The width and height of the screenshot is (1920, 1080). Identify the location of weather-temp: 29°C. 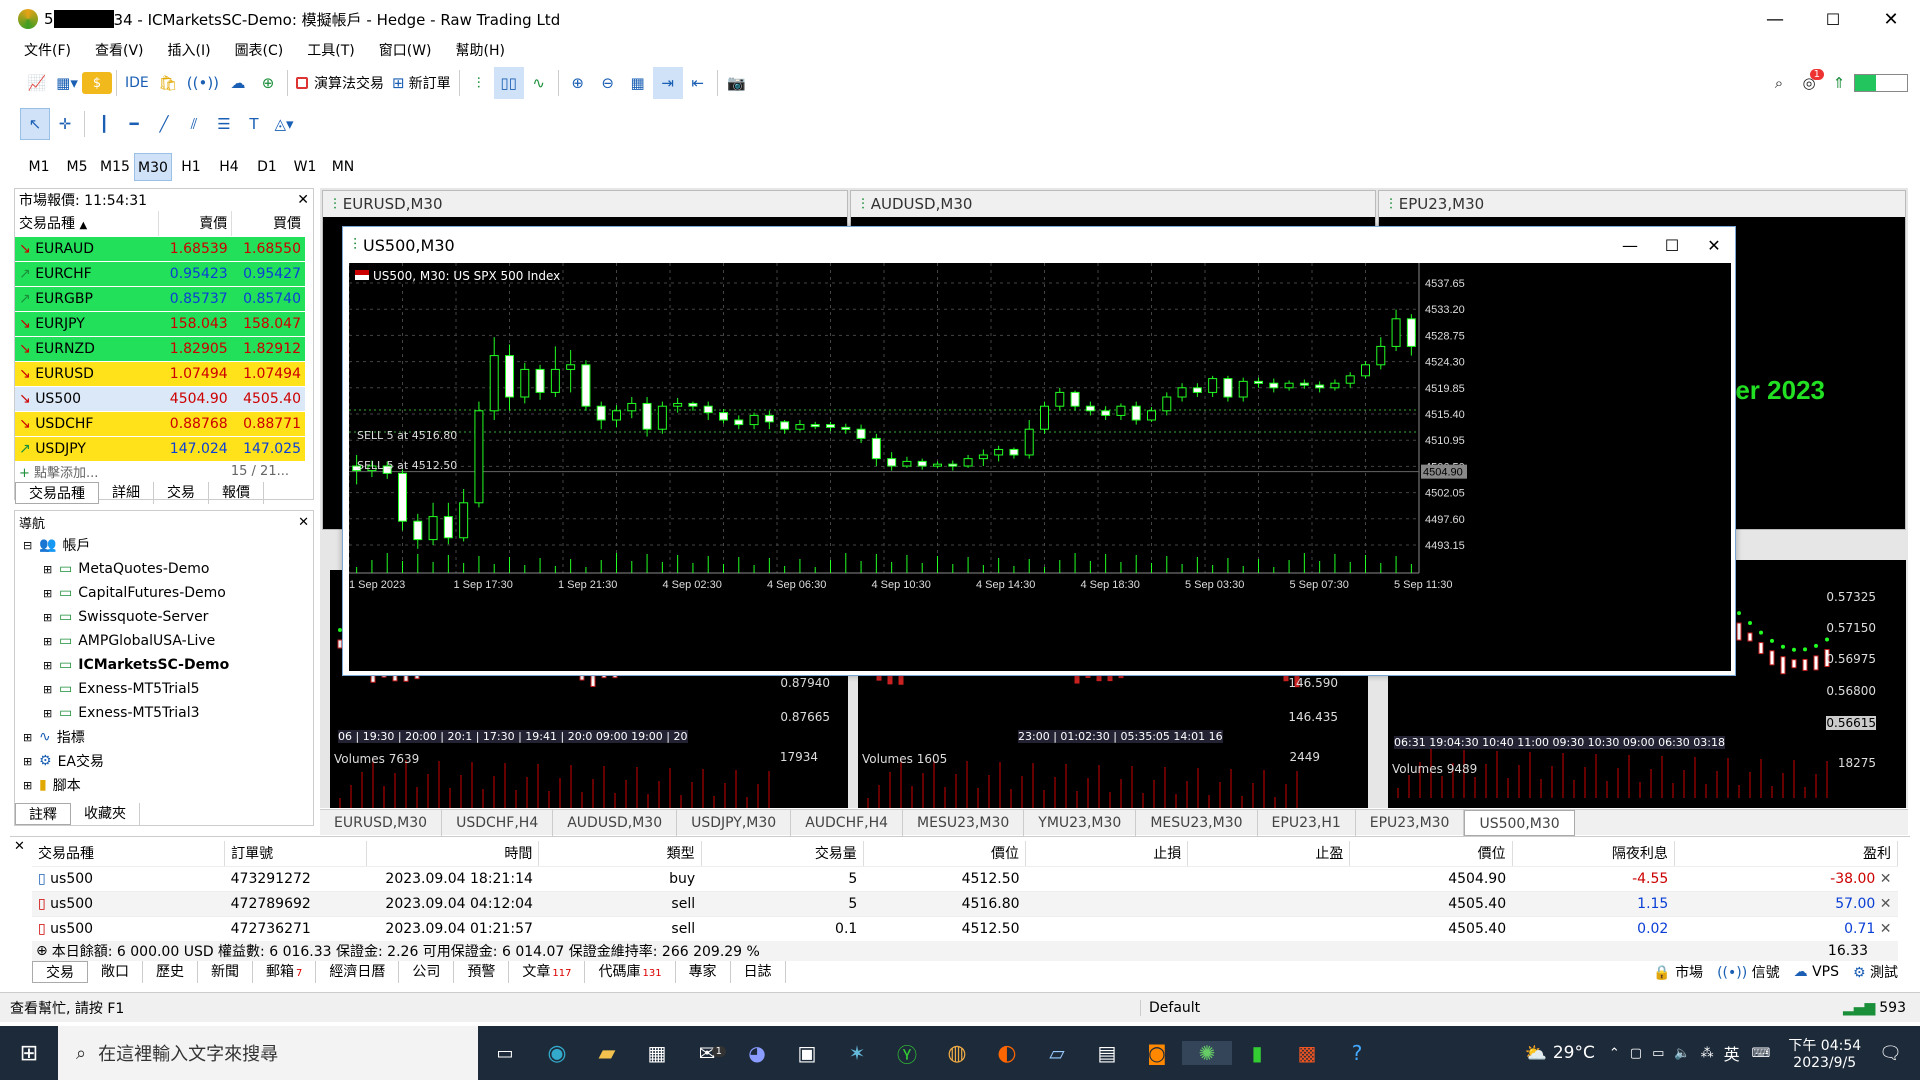
(1574, 1053).